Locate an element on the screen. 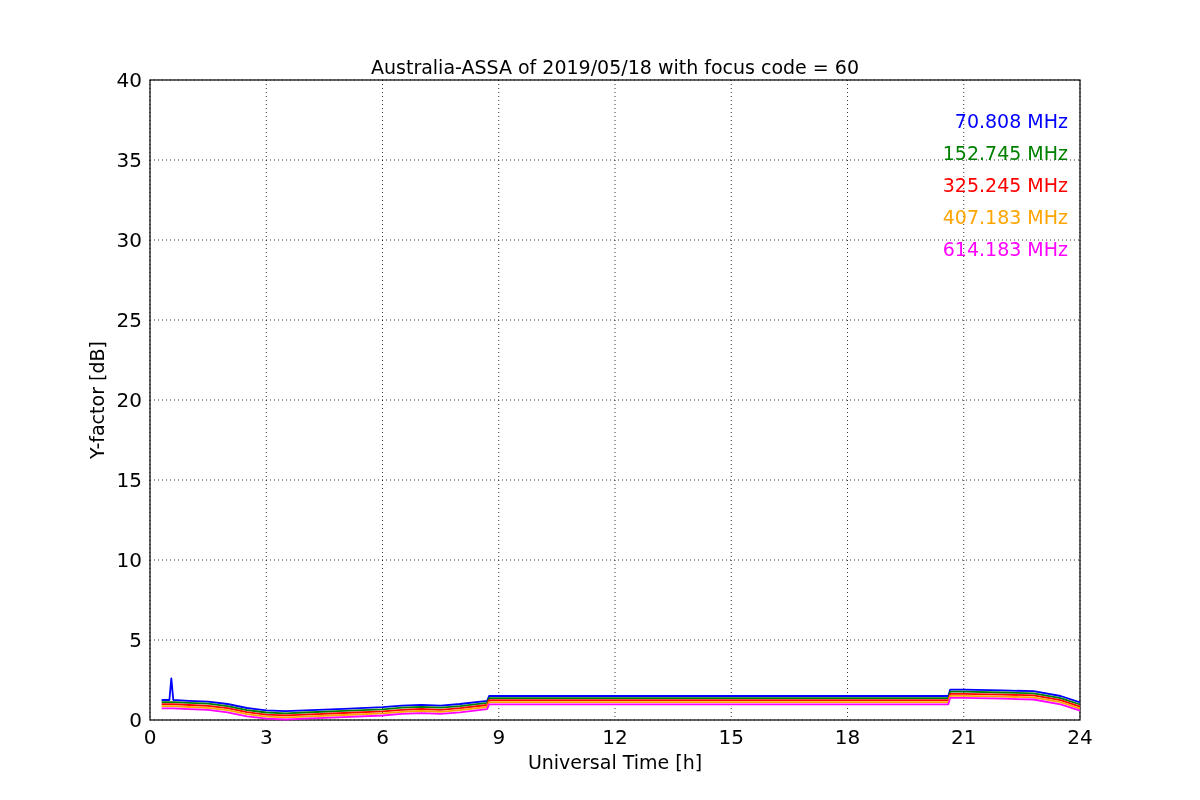 This screenshot has height=800, width=1200. tick-label: 24 is located at coordinates (1080, 737).